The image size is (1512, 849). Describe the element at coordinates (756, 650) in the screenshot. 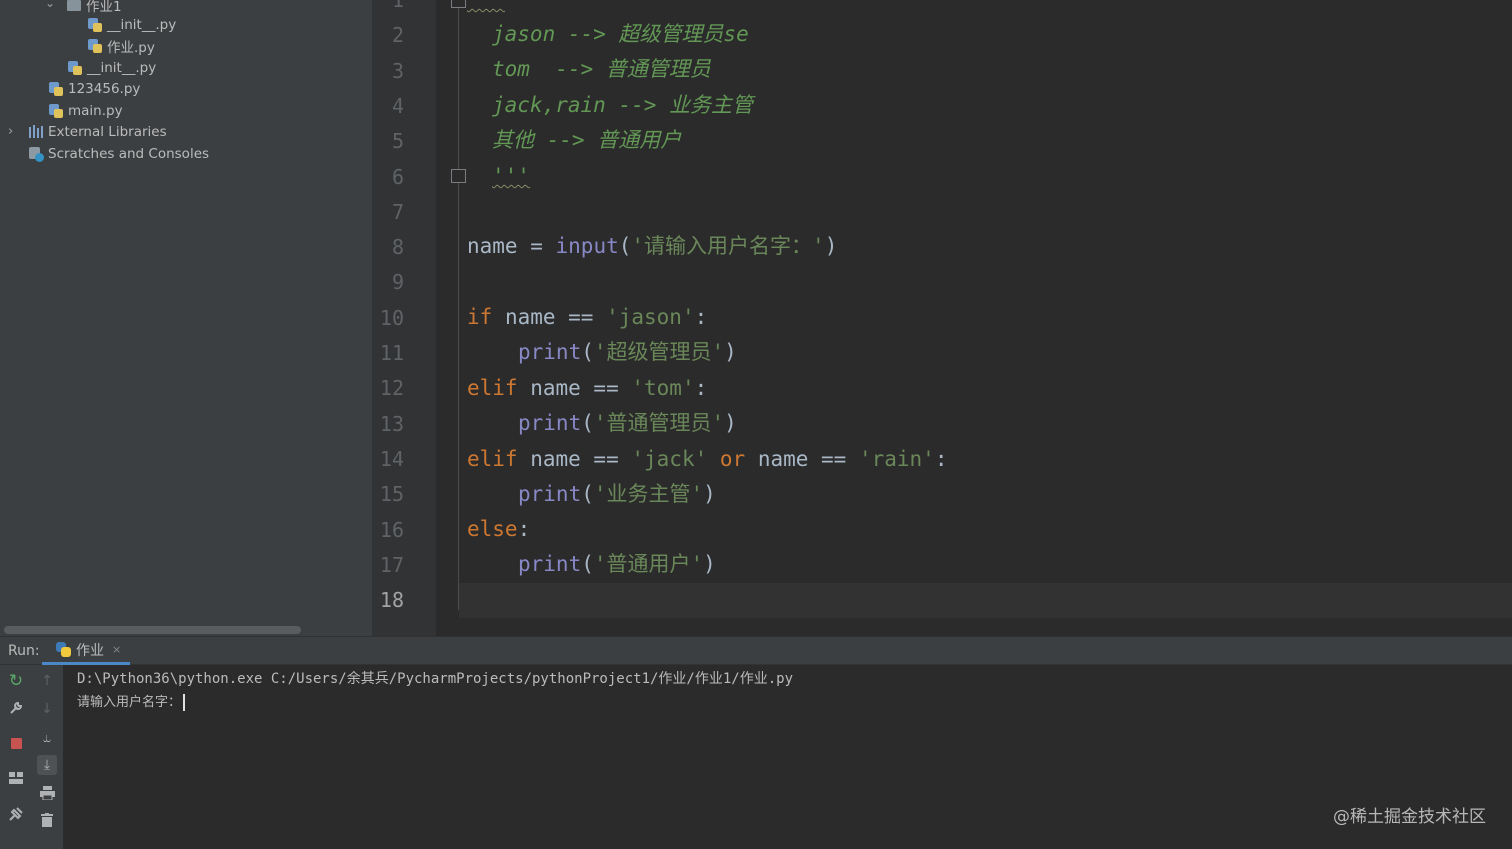

I see `run-panel-header: Run: 作业 ×` at that location.